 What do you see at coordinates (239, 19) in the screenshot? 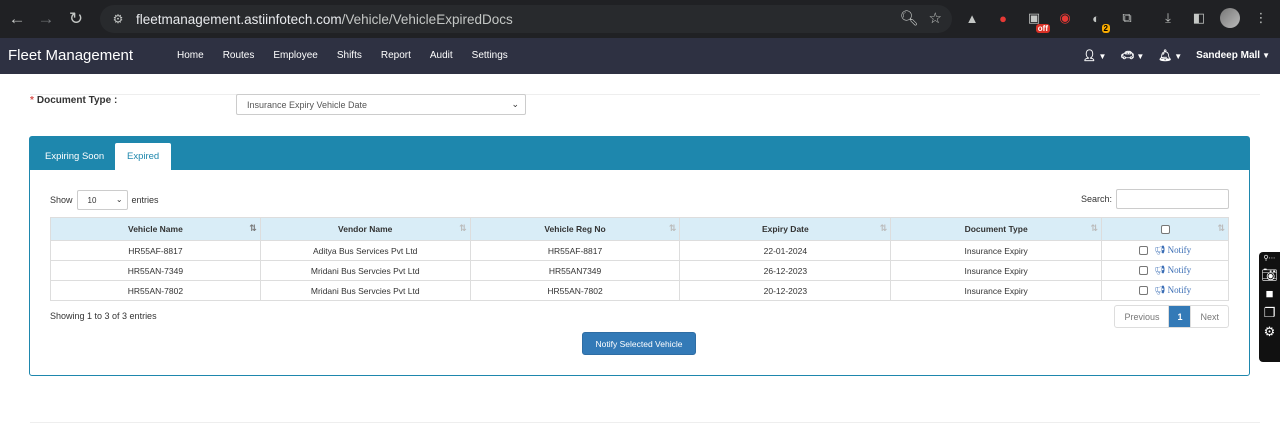
I see `url-host: fleetmanagement.astiinfotech.com` at bounding box center [239, 19].